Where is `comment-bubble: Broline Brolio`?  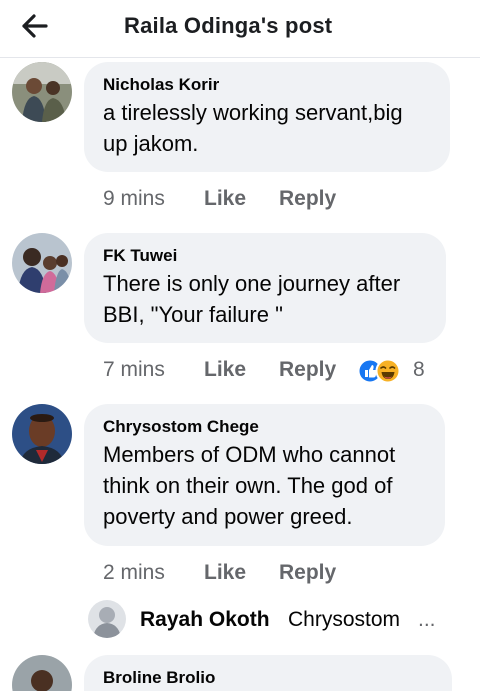
comment-bubble: Broline Brolio is located at coordinates (268, 673).